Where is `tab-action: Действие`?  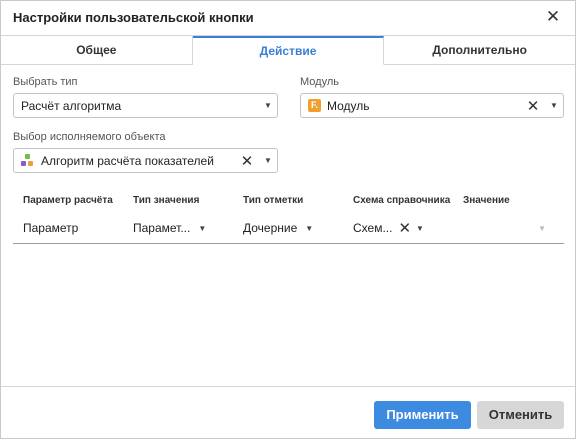 tab-action: Действие is located at coordinates (288, 50).